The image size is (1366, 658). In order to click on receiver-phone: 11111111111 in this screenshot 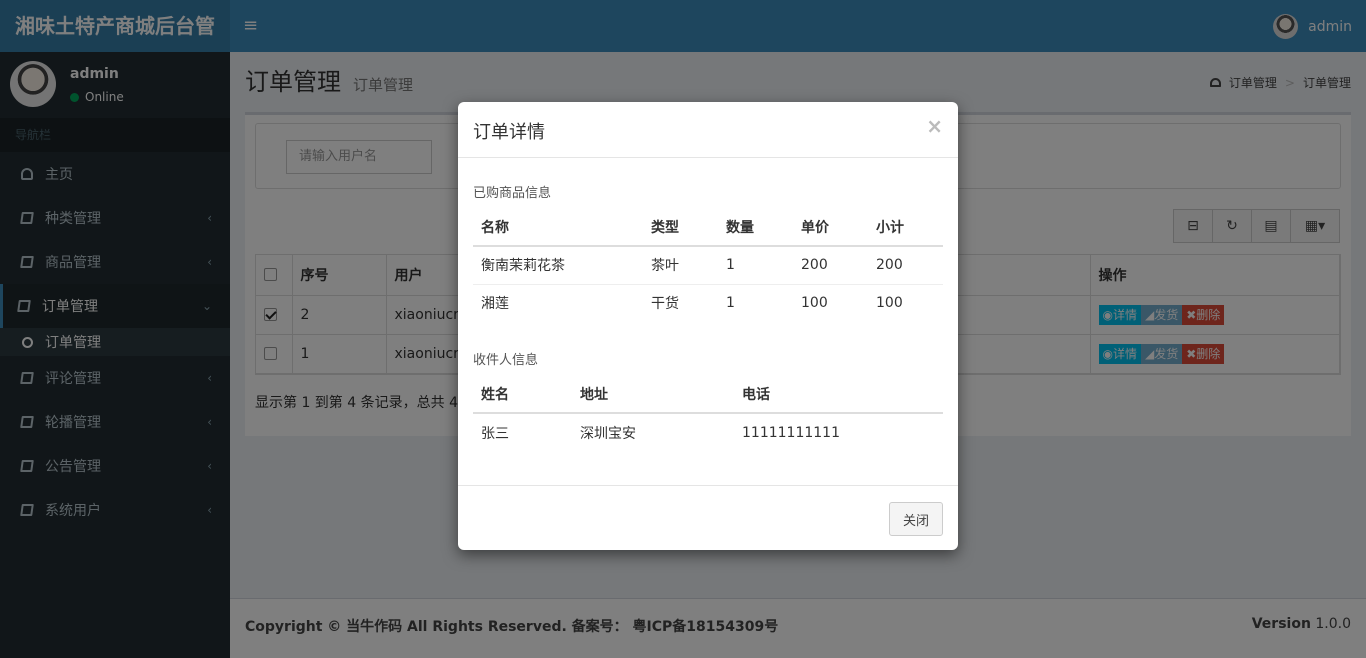, I will do `click(791, 432)`.